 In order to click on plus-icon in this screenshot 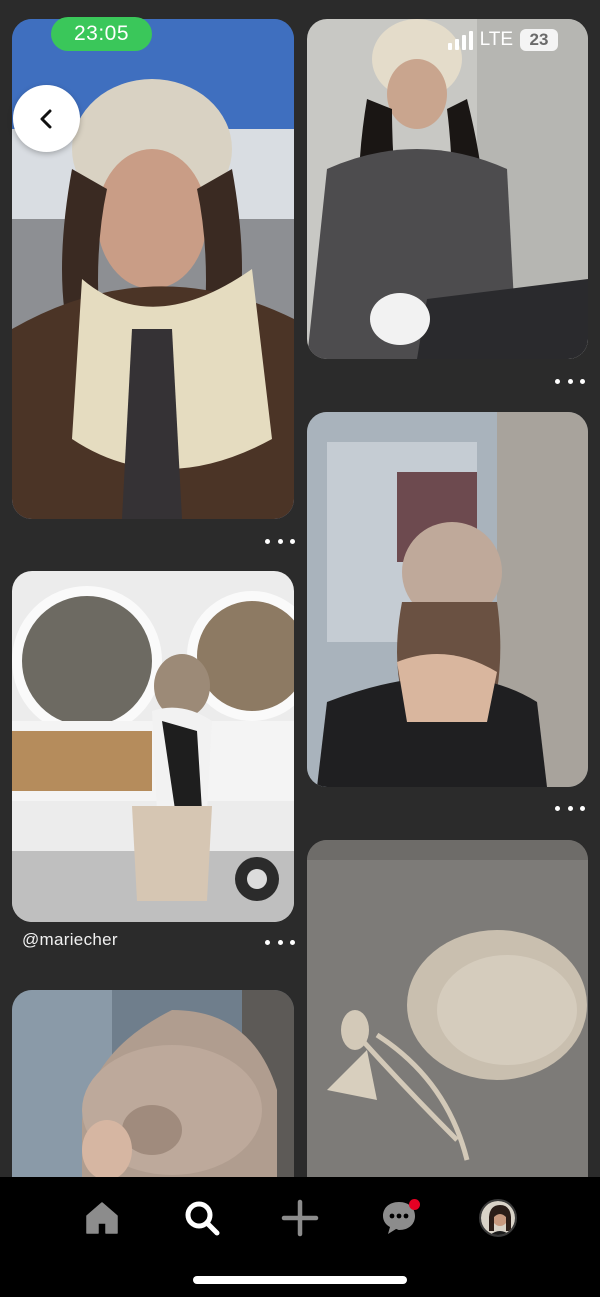, I will do `click(300, 1218)`.